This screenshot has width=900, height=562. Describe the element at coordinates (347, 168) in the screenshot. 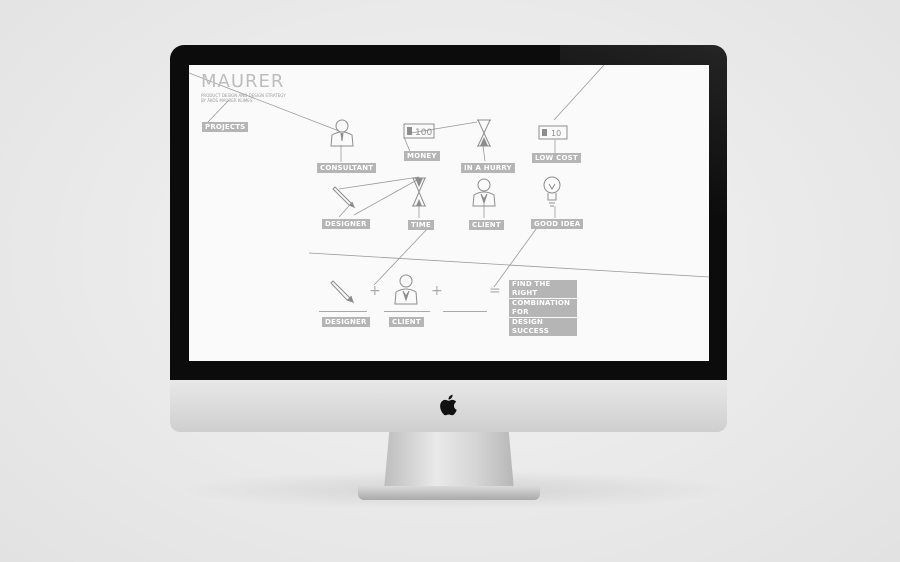

I see `node-consultant: CONSULTANT` at that location.